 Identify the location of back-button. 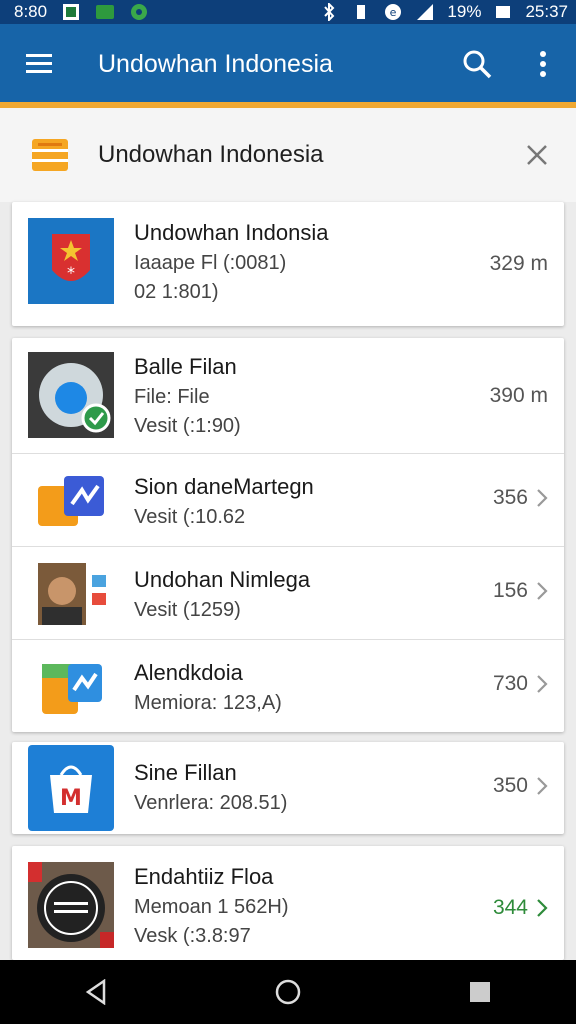
(96, 992).